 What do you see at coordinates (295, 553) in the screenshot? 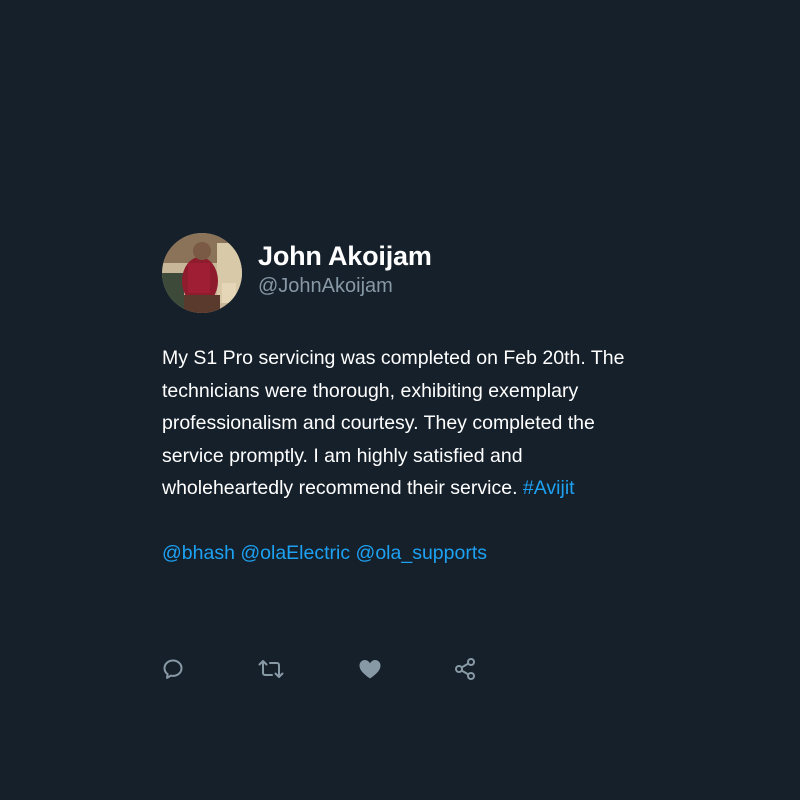
I see `mention-link: @olaElectric` at bounding box center [295, 553].